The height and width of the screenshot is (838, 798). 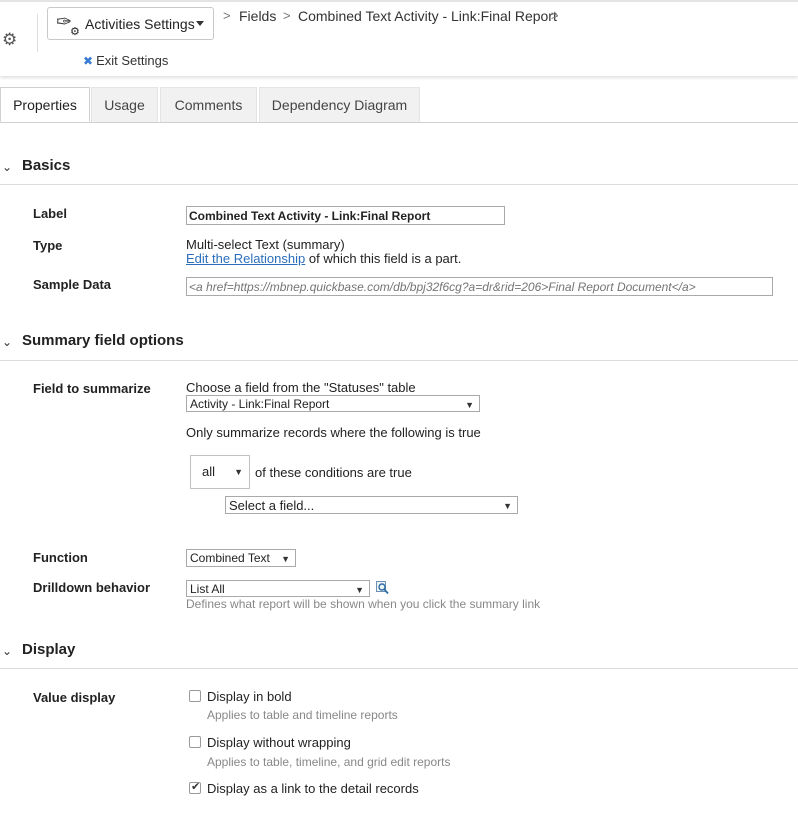 I want to click on function-value: Combined Text, so click(x=230, y=558).